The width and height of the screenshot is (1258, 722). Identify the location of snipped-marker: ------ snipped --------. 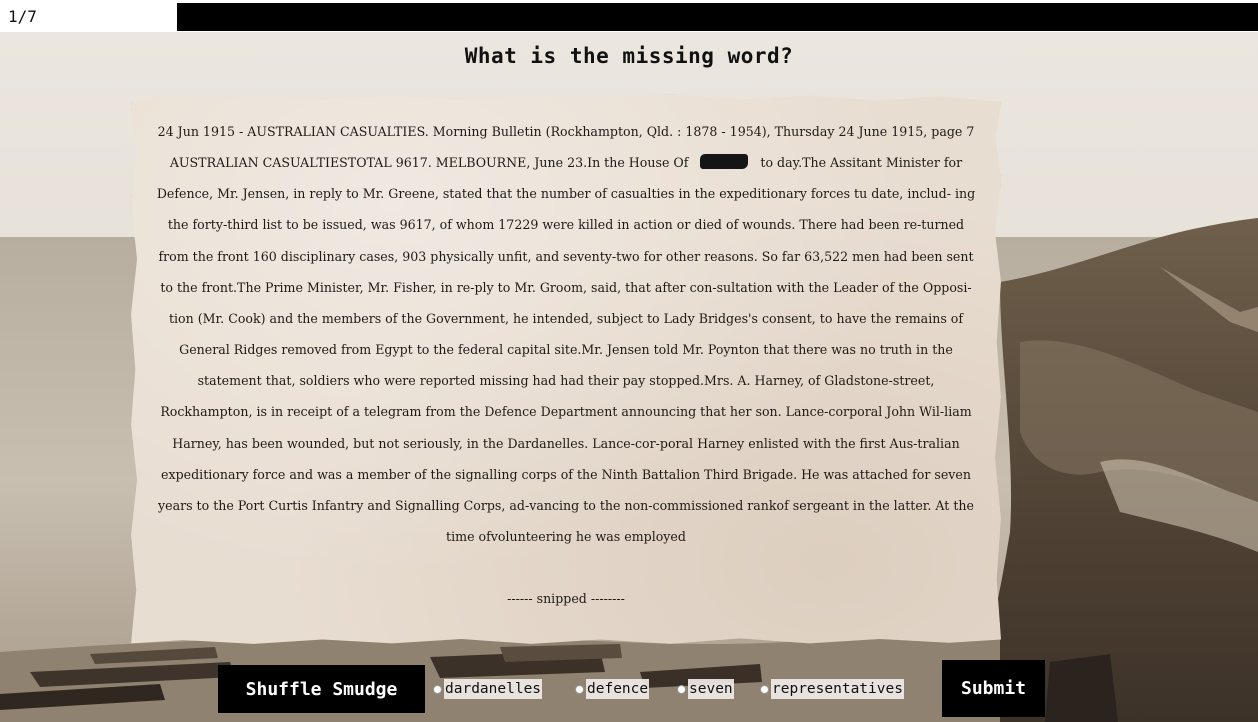
(566, 598).